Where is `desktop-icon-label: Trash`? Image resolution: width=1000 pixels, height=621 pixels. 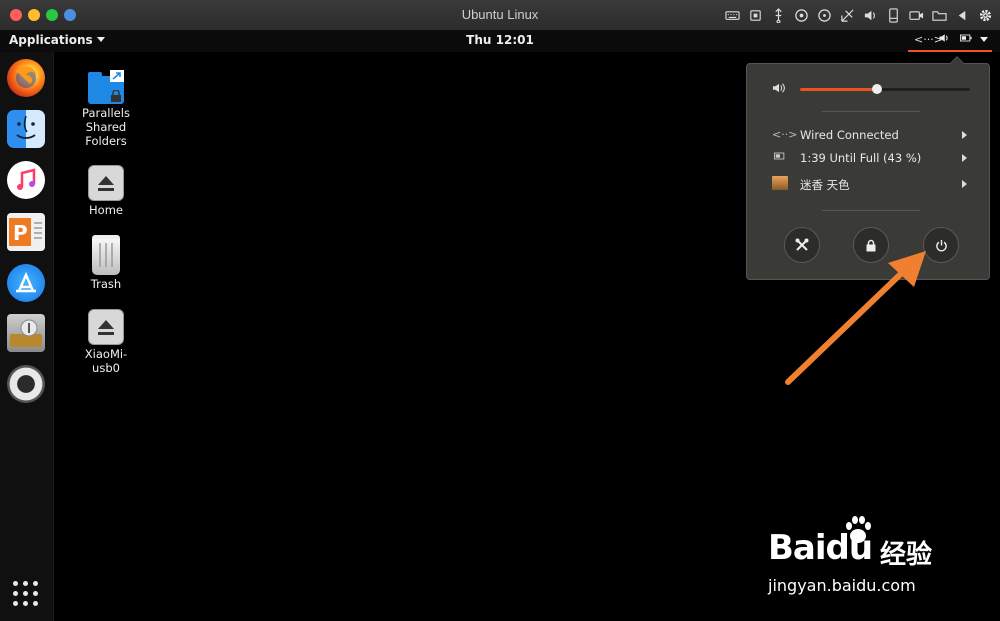 desktop-icon-label: Trash is located at coordinates (106, 284).